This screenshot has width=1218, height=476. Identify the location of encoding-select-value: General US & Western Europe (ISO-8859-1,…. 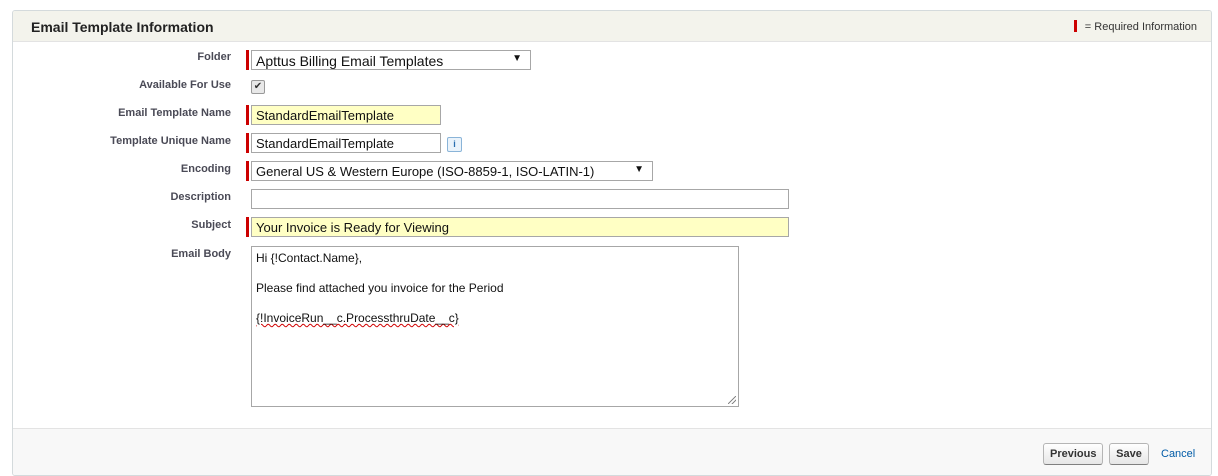
(425, 171).